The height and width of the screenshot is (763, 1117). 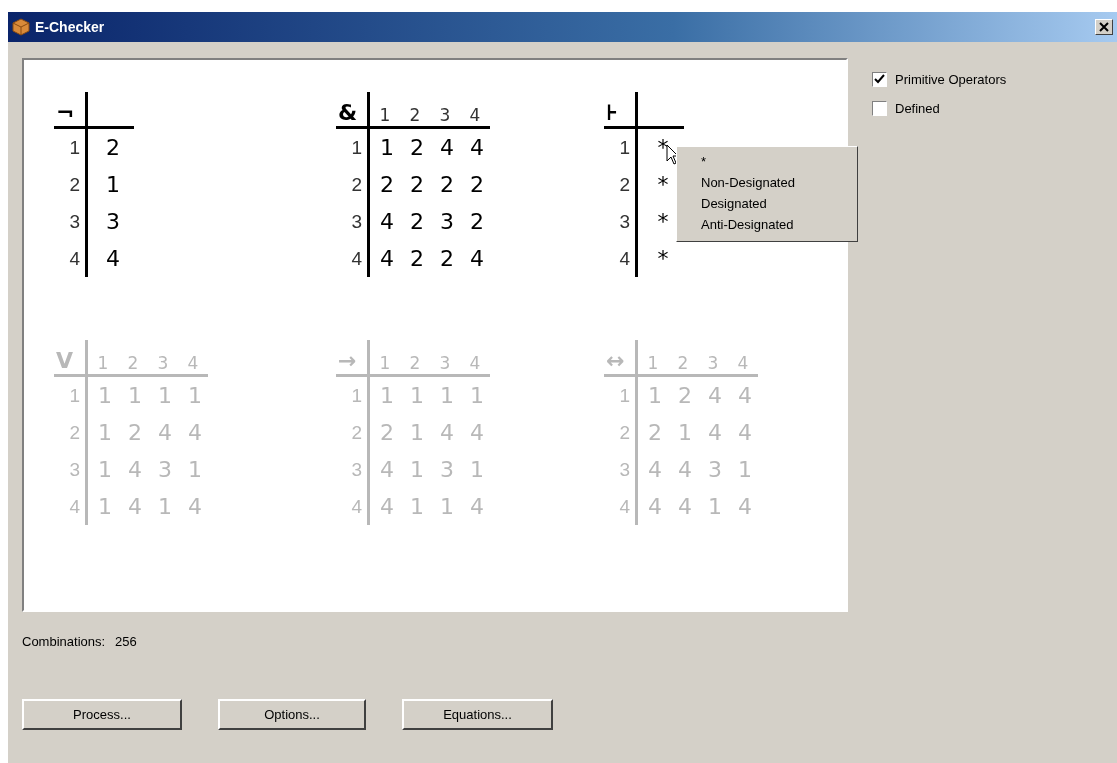 I want to click on checkbox-label: Defined, so click(x=917, y=108).